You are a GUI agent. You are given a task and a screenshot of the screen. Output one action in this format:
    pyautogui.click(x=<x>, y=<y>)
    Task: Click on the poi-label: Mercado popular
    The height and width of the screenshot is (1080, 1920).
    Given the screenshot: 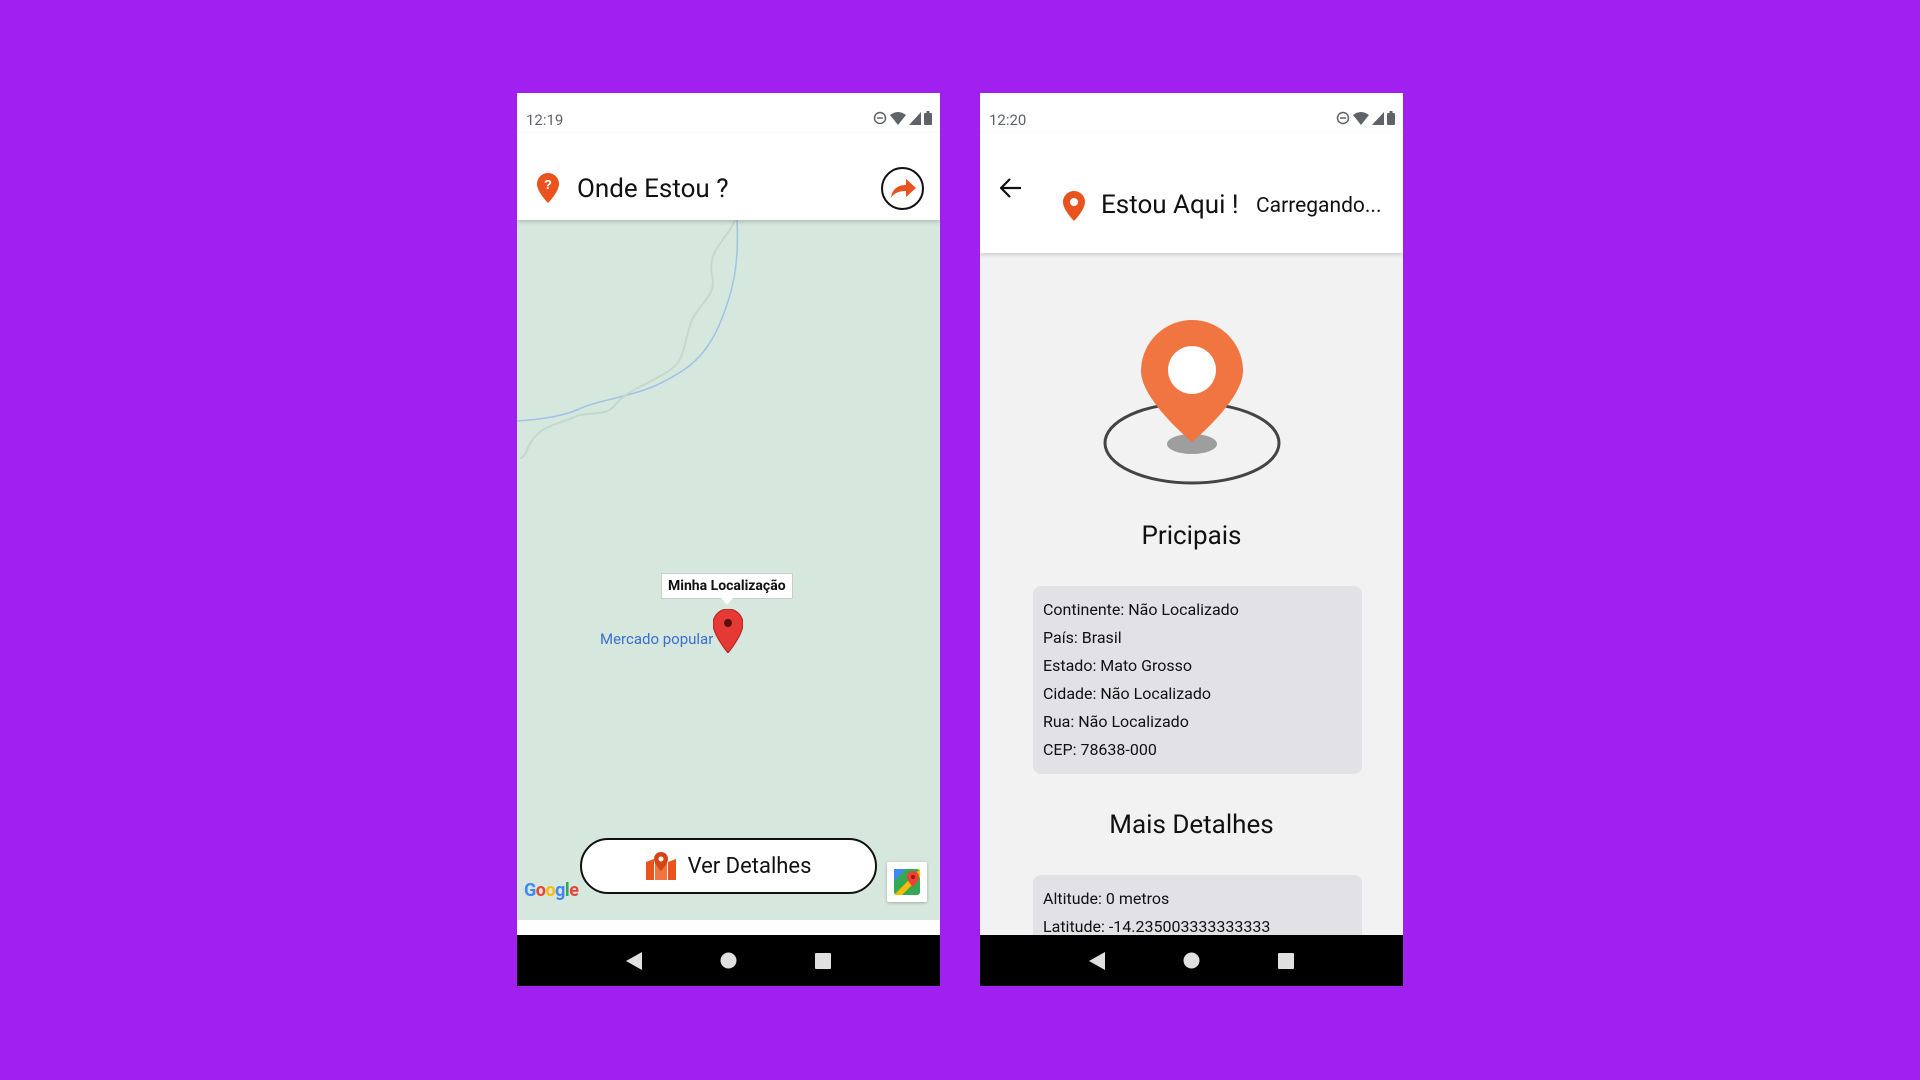 What is the action you would take?
    pyautogui.click(x=656, y=639)
    